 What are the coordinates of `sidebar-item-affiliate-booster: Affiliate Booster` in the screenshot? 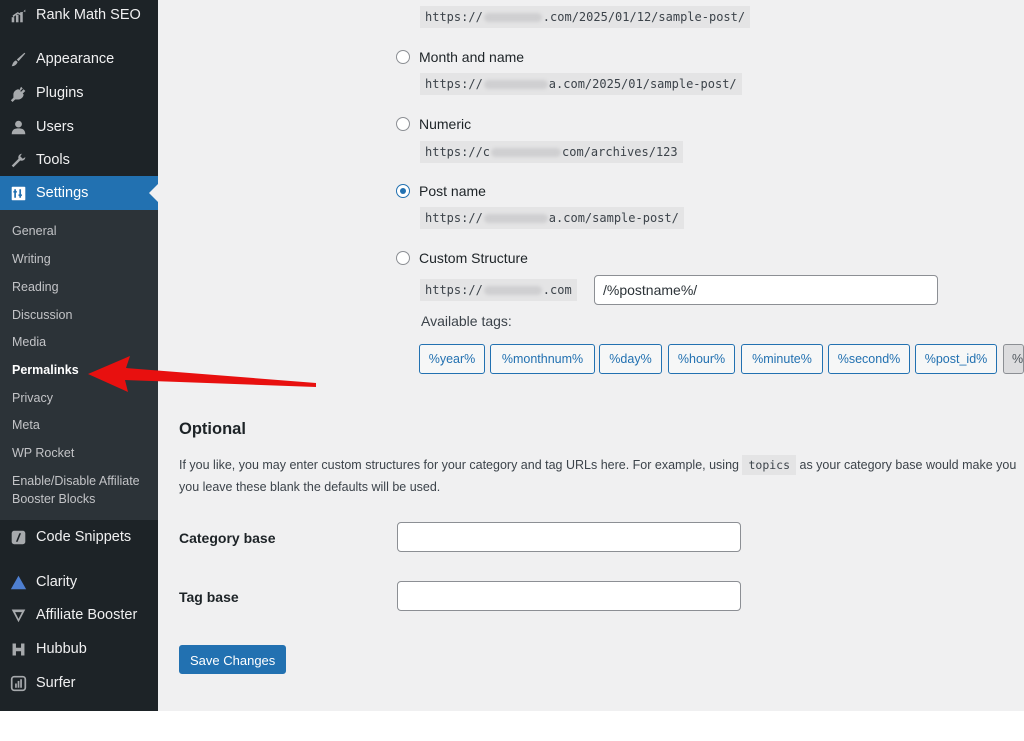 It's located at (79, 615).